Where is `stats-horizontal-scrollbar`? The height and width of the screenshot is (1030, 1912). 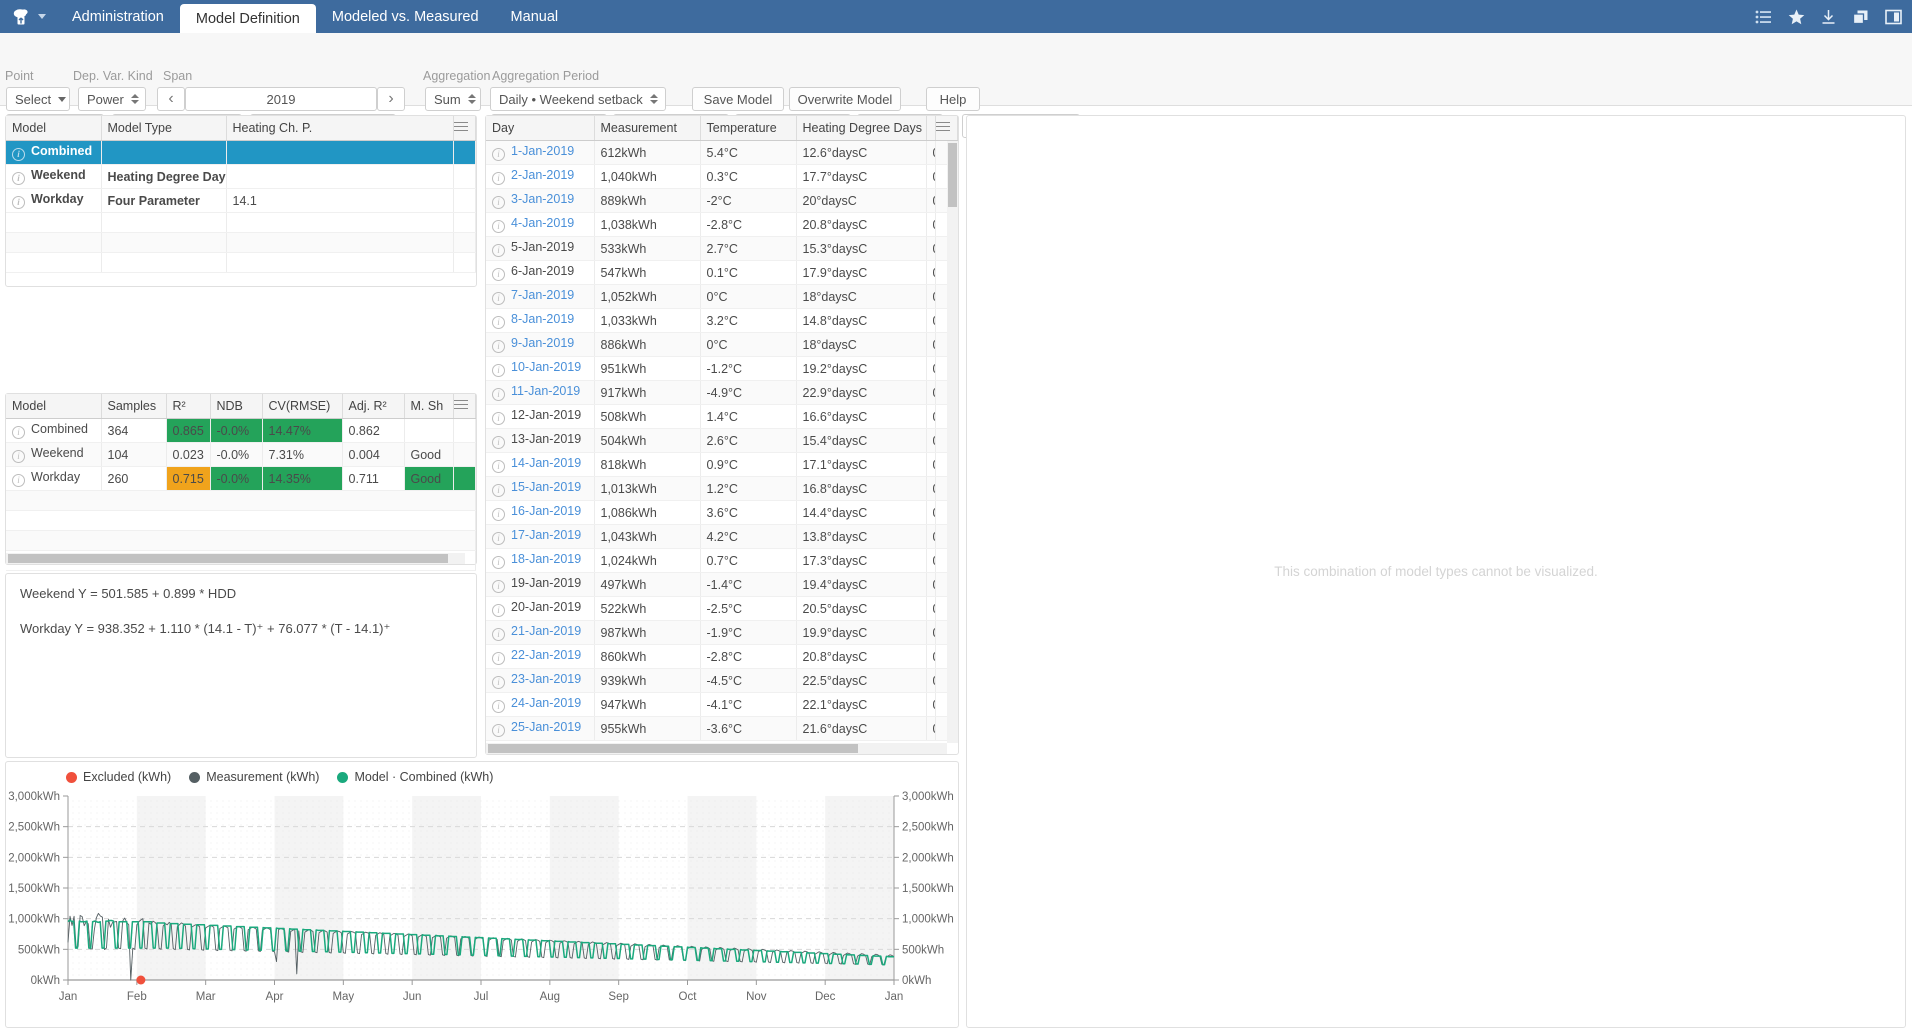
stats-horizontal-scrollbar is located at coordinates (235, 558).